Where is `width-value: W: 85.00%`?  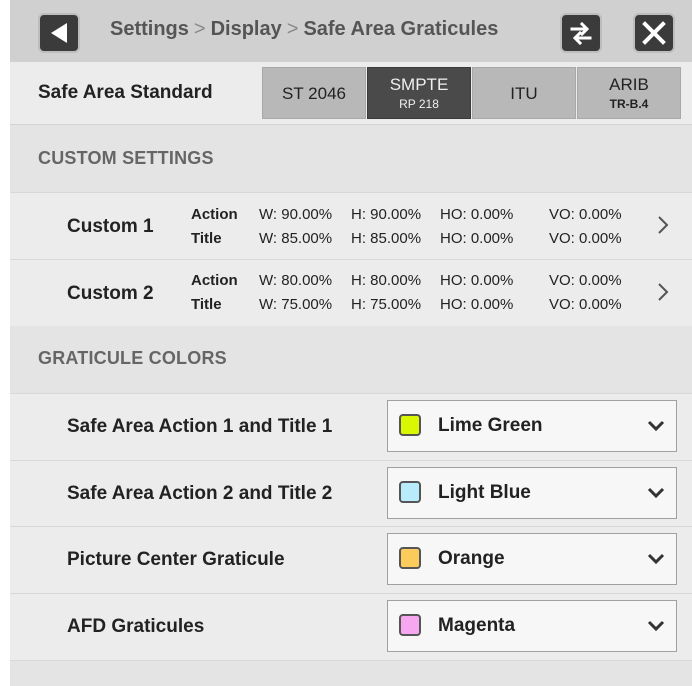 width-value: W: 85.00% is located at coordinates (296, 238).